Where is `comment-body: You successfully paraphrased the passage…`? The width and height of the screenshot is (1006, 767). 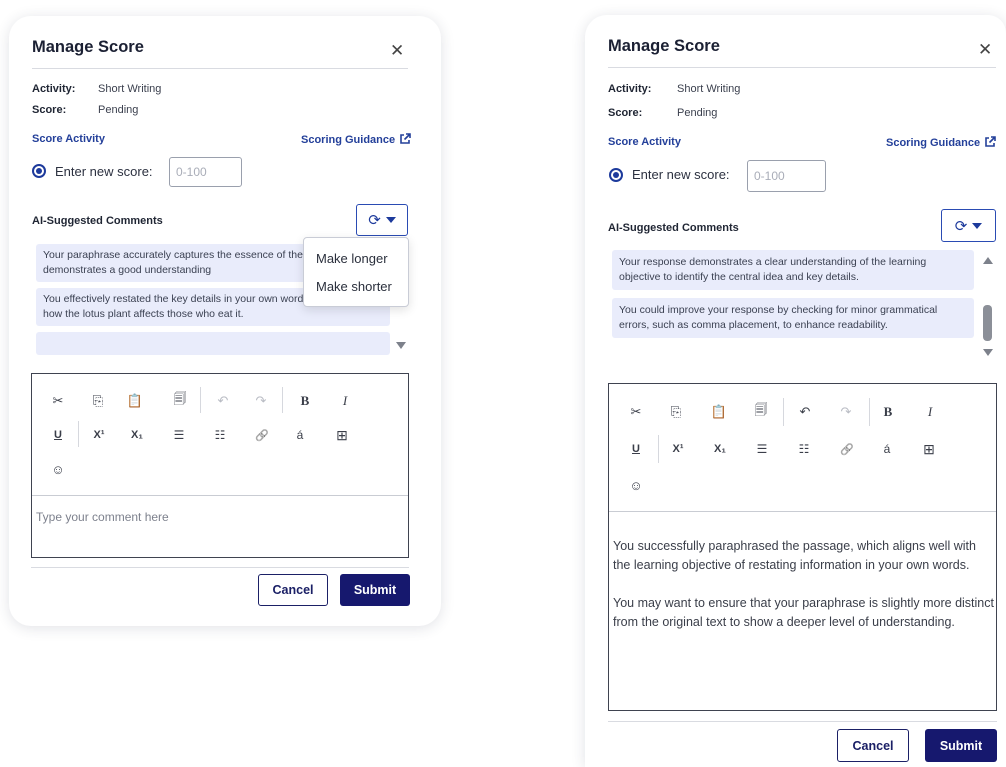
comment-body: You successfully paraphrased the passage… is located at coordinates (803, 584).